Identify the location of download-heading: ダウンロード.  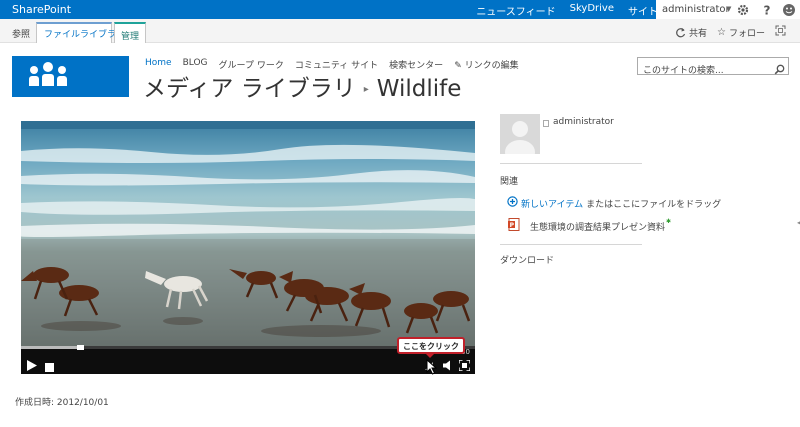
(527, 259).